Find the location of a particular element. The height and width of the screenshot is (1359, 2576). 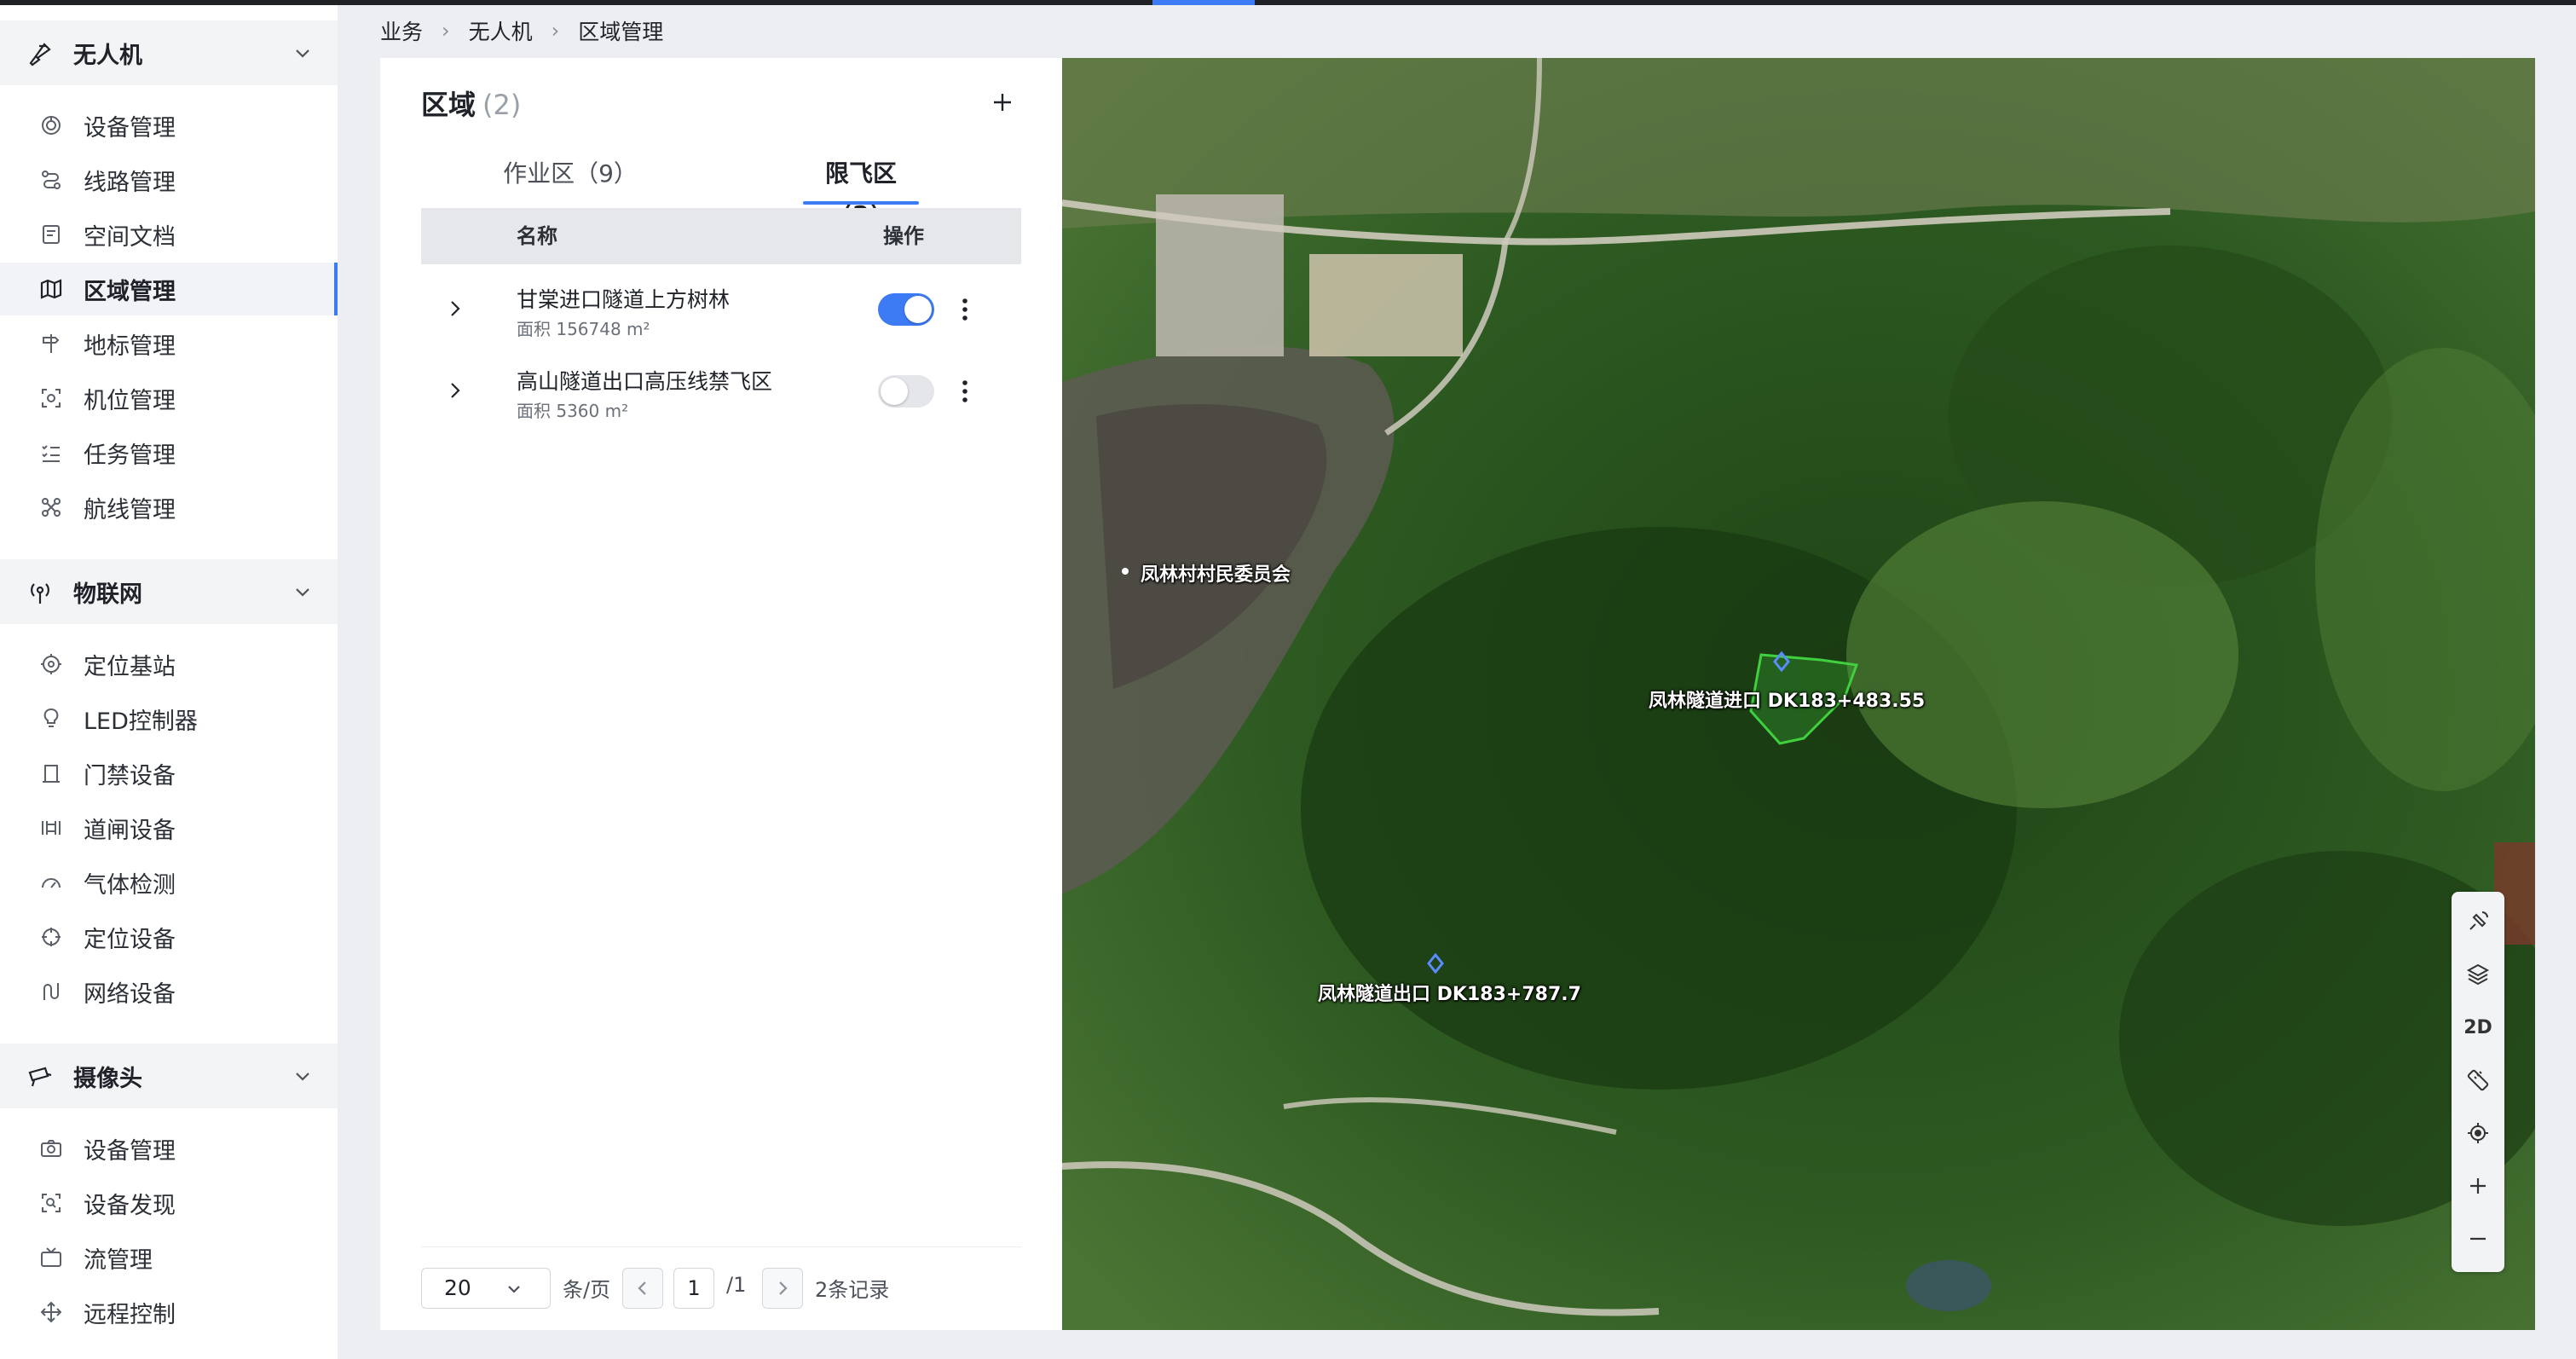

measure-button is located at coordinates (2478, 1080).